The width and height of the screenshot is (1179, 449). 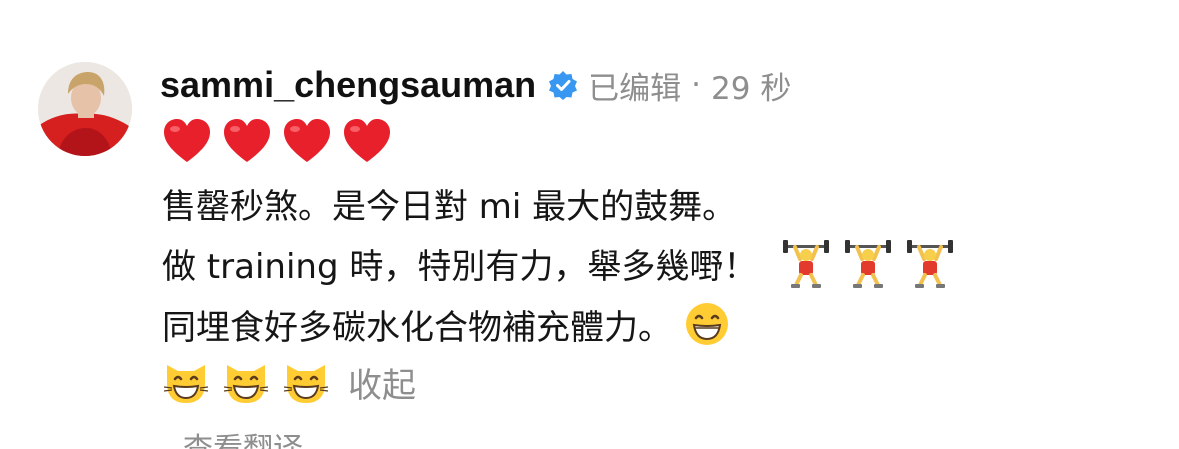 I want to click on comment-text-line: 做 training 時，特別有力，舉多幾嘢！, so click(x=558, y=263).